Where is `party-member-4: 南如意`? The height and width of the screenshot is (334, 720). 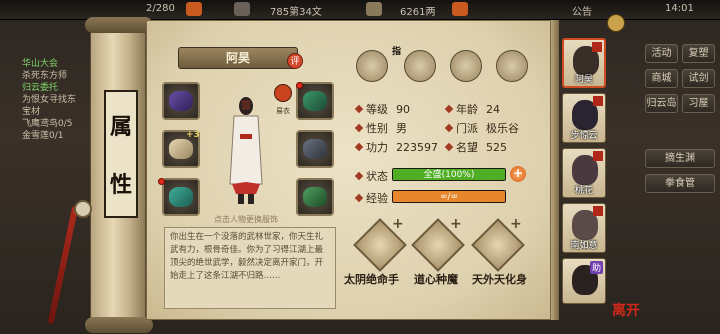 party-member-4: 南如意 is located at coordinates (584, 228).